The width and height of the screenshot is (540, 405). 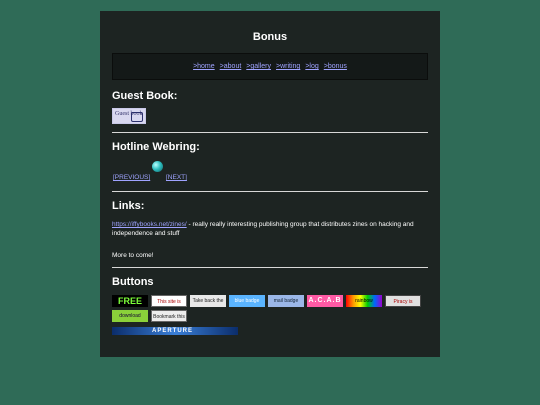 What do you see at coordinates (157, 166) in the screenshot?
I see `globe-icon` at bounding box center [157, 166].